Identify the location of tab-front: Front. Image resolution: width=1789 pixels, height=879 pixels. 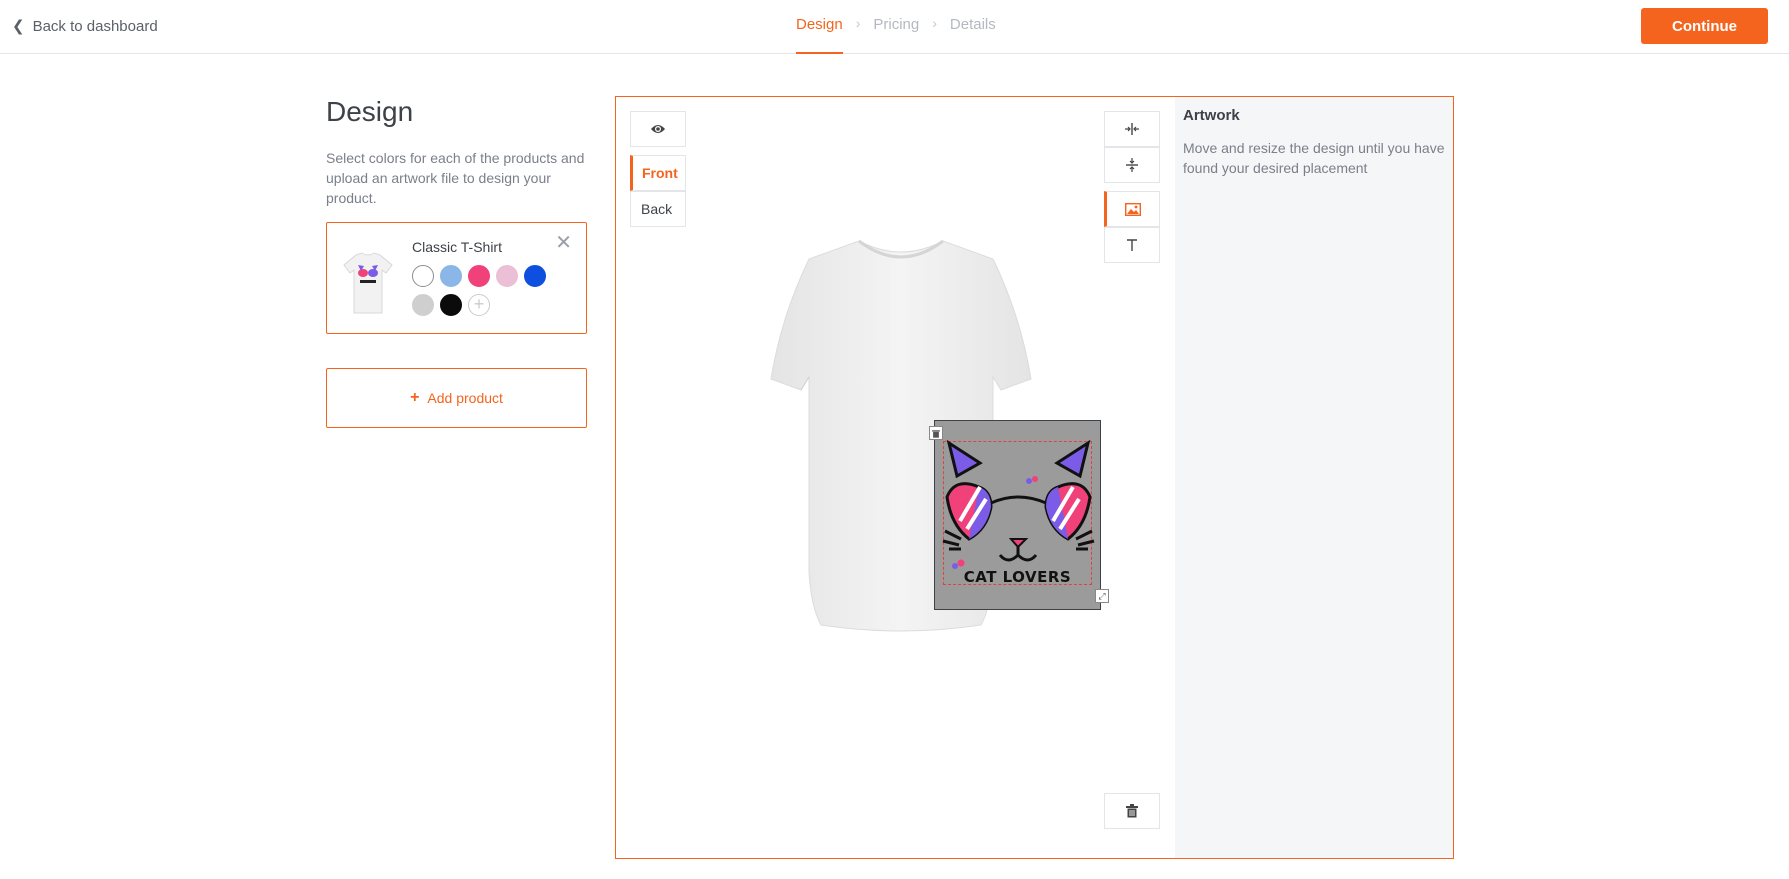
(658, 173).